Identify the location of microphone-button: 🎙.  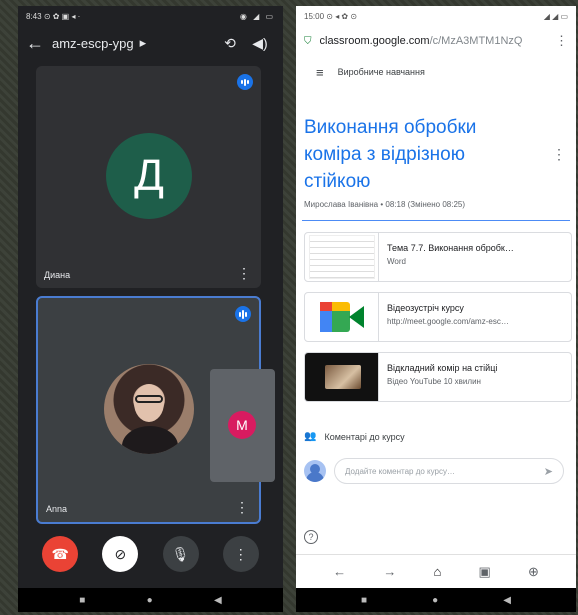
(180, 554).